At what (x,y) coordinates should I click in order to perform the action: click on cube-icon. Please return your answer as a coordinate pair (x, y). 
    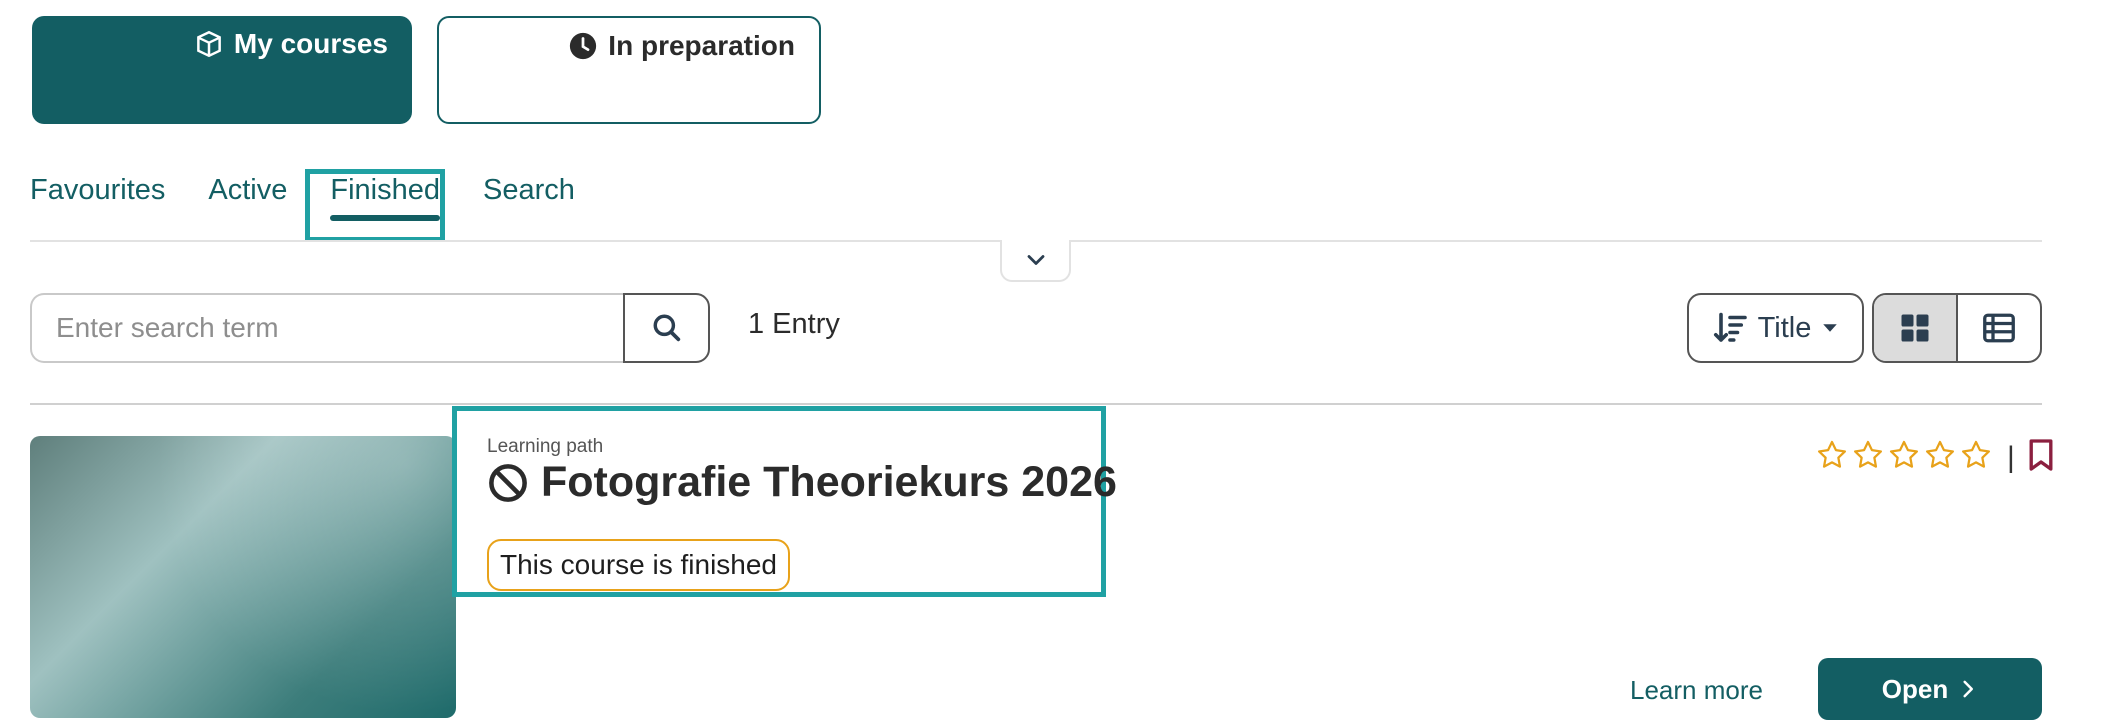
    Looking at the image, I should click on (209, 44).